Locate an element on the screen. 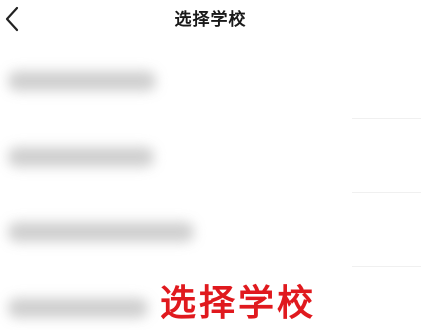 This screenshot has width=421, height=330. overlay-caption: 选择学校 is located at coordinates (238, 303).